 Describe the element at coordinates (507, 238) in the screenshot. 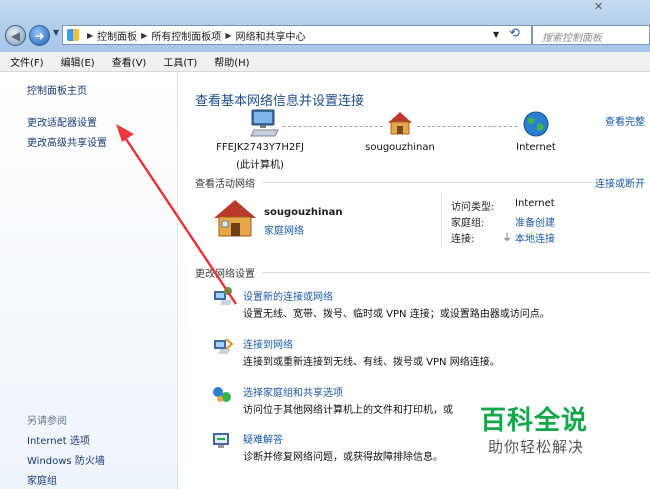

I see `ethernet-plug-icon: ⏚` at that location.